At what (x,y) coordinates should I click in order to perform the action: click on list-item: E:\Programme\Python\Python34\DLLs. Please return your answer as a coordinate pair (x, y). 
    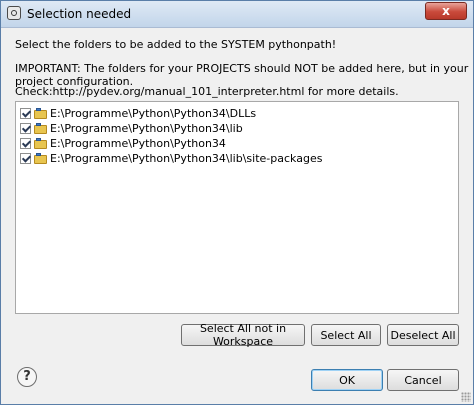
    Looking at the image, I should click on (138, 113).